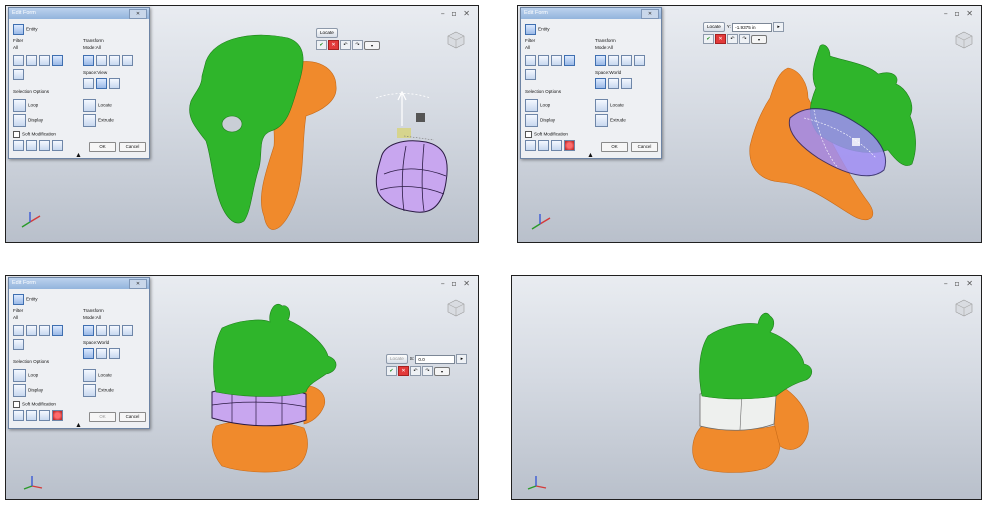 The width and height of the screenshot is (986, 505). Describe the element at coordinates (101, 330) in the screenshot. I see `mode-translate-icon` at that location.